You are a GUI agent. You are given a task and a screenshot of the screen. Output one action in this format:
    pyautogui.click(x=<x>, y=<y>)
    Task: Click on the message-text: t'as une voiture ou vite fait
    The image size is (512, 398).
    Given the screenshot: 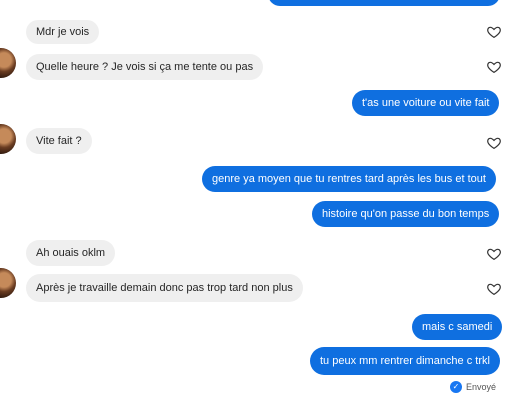 What is the action you would take?
    pyautogui.click(x=426, y=103)
    